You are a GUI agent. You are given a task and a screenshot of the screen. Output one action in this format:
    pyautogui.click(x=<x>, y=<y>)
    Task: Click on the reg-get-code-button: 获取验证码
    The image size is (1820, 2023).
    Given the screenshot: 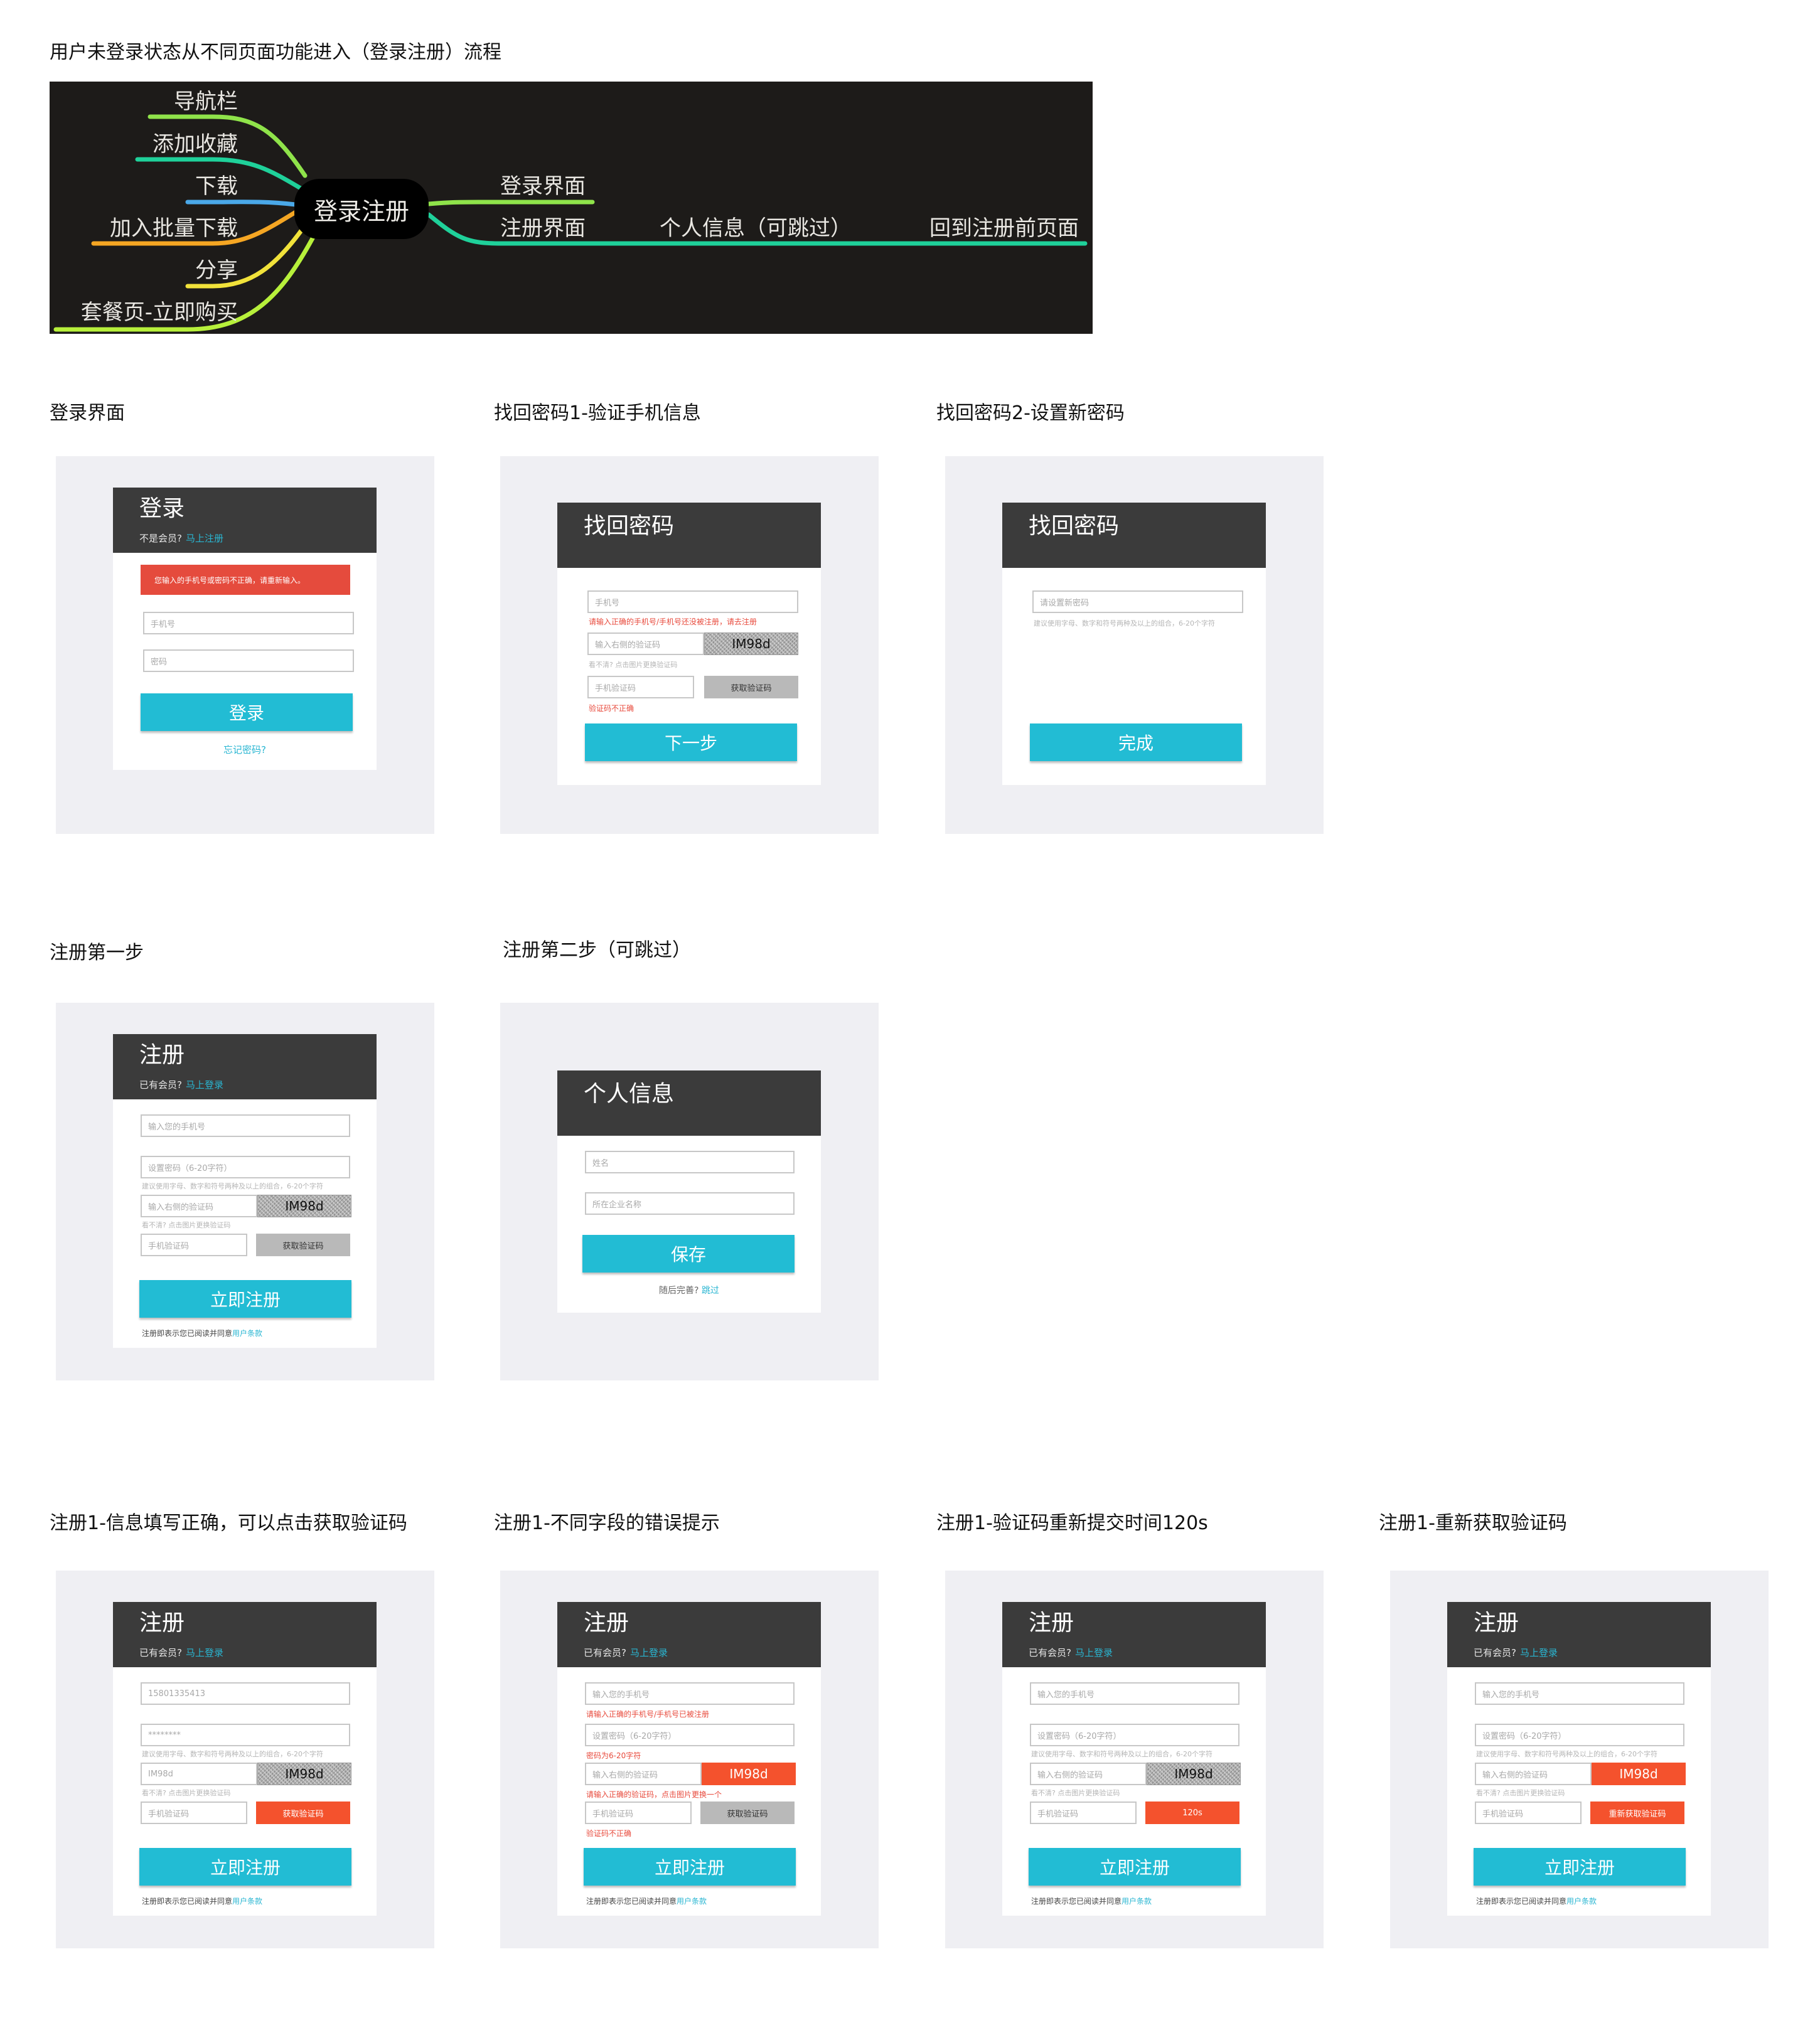 What is the action you would take?
    pyautogui.click(x=303, y=1245)
    